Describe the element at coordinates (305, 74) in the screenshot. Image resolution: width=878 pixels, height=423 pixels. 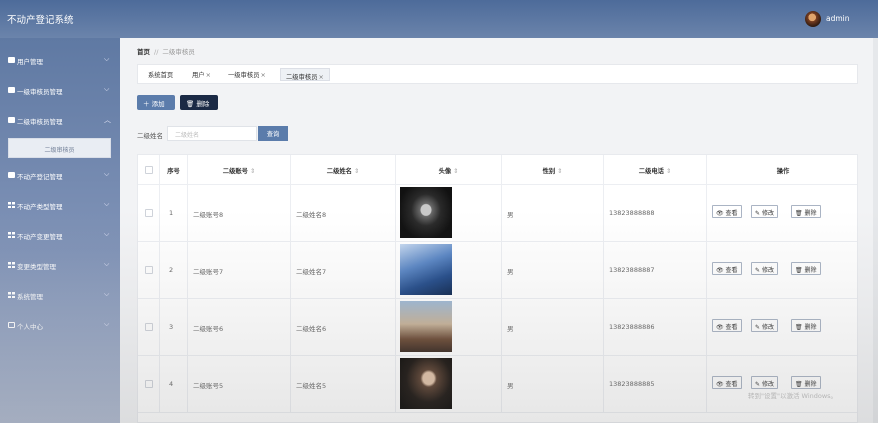
I see `tab-level2-reviewers: 二级审核员×` at that location.